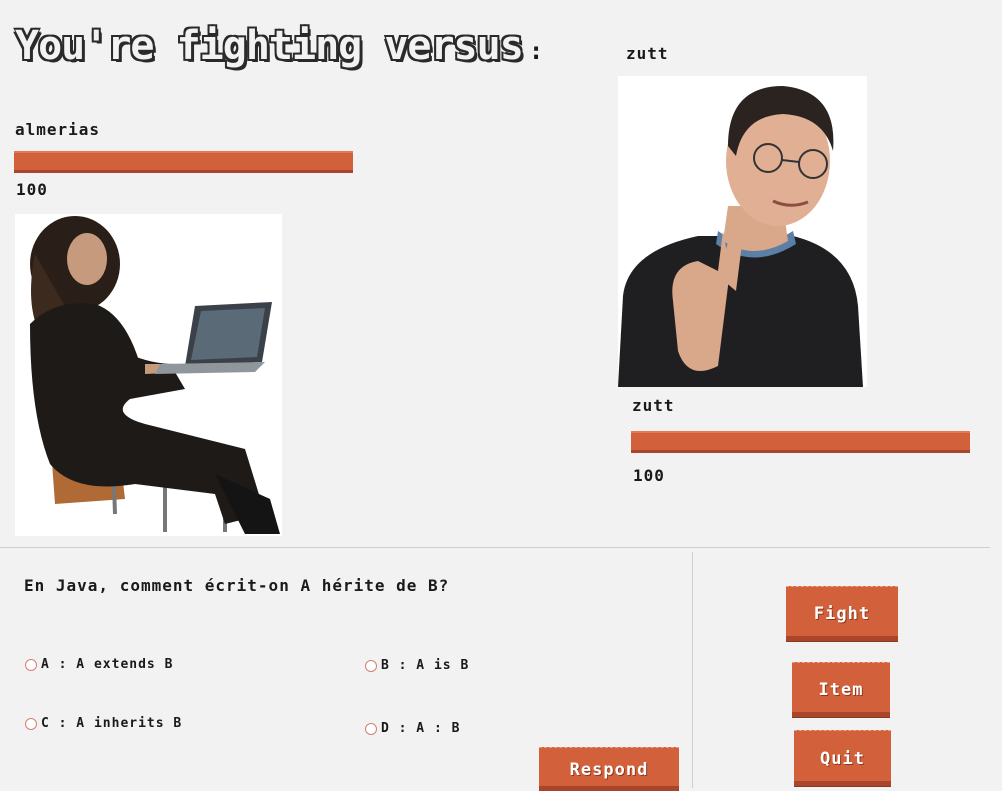 The height and width of the screenshot is (791, 1002). I want to click on item-button: Item, so click(841, 689).